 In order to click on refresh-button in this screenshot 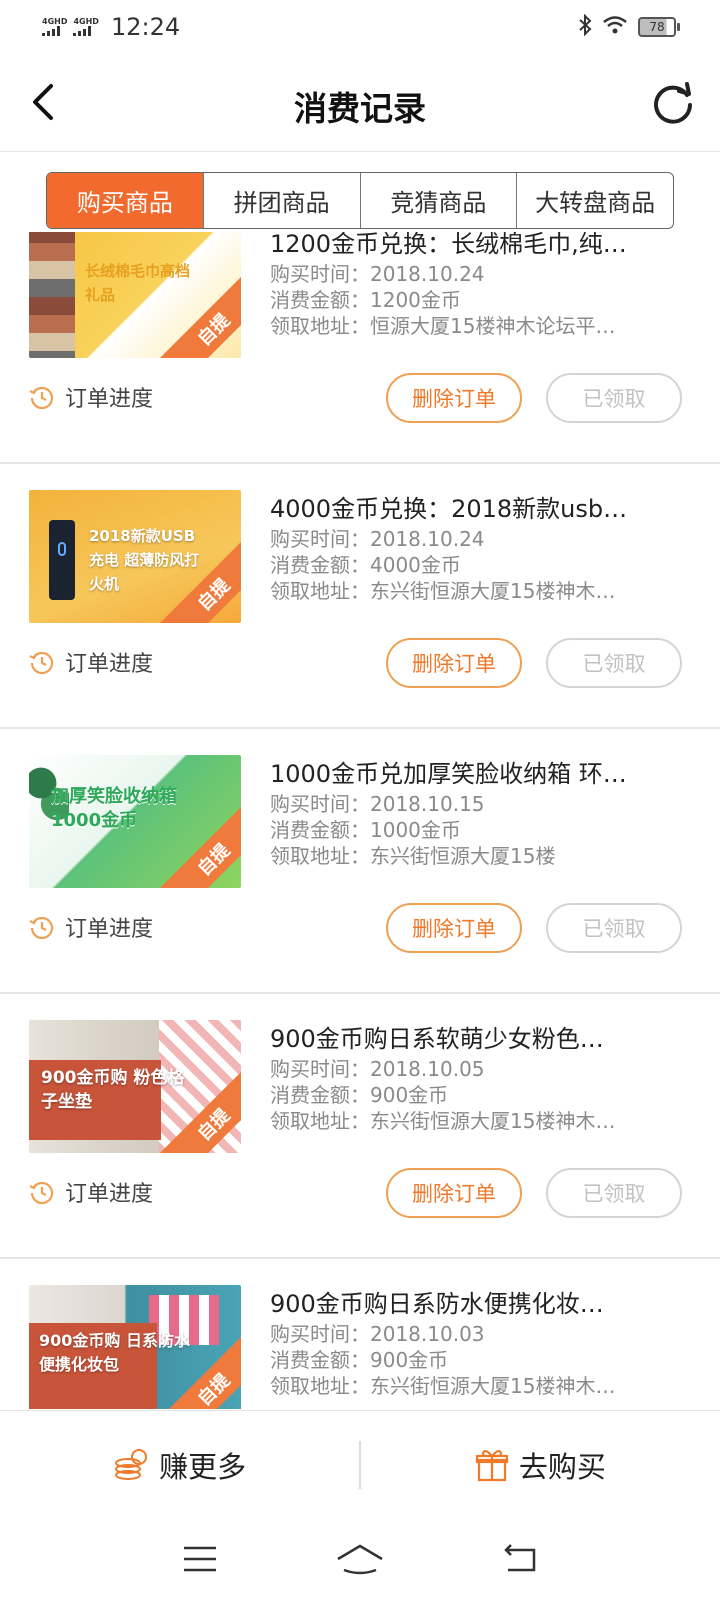, I will do `click(673, 103)`.